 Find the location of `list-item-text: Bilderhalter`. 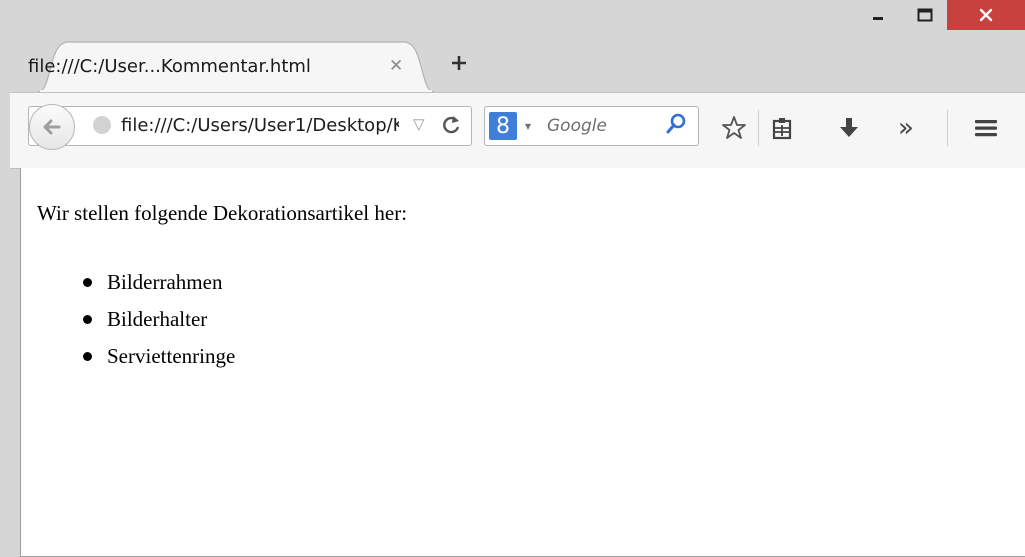

list-item-text: Bilderhalter is located at coordinates (157, 319).